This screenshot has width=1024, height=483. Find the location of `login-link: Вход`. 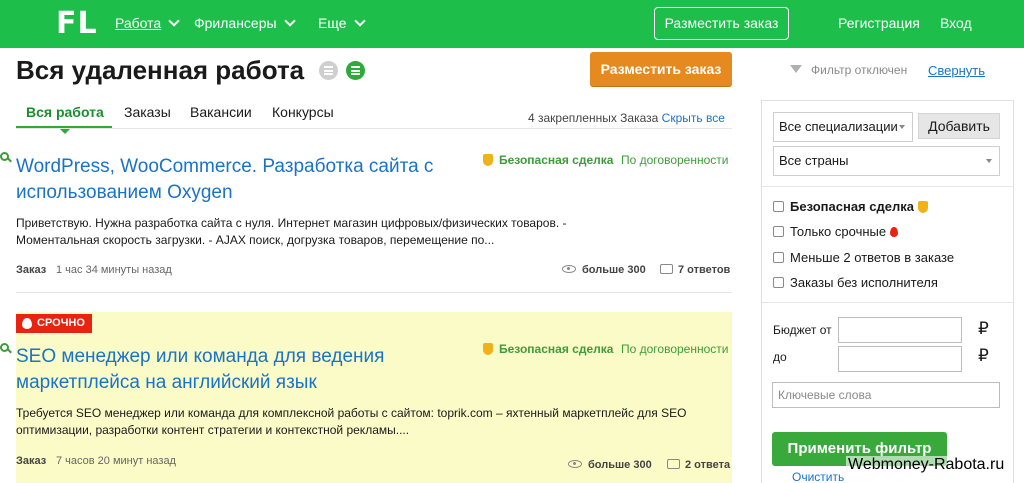

login-link: Вход is located at coordinates (956, 23).